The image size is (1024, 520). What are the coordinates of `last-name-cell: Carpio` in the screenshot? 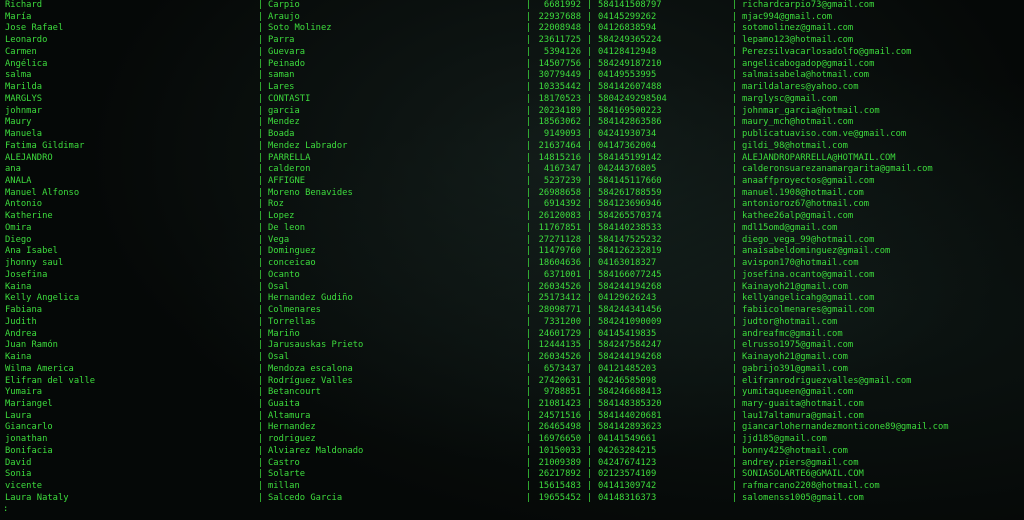 It's located at (284, 5).